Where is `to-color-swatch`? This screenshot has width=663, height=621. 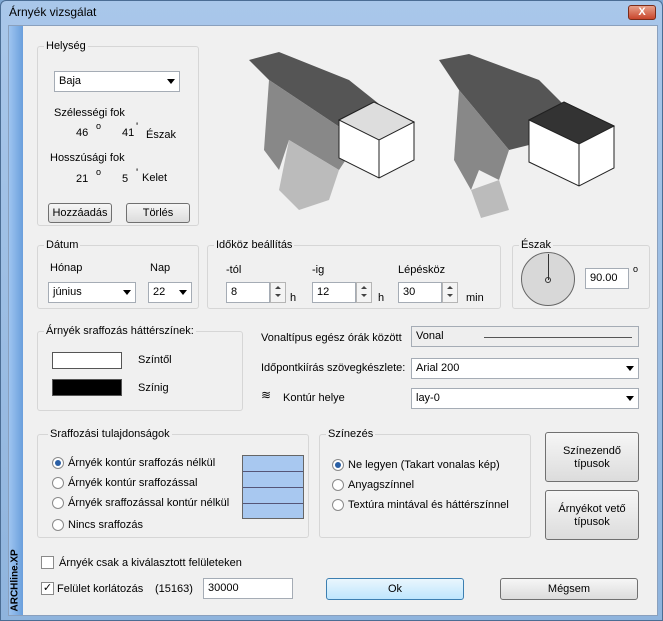
to-color-swatch is located at coordinates (87, 387).